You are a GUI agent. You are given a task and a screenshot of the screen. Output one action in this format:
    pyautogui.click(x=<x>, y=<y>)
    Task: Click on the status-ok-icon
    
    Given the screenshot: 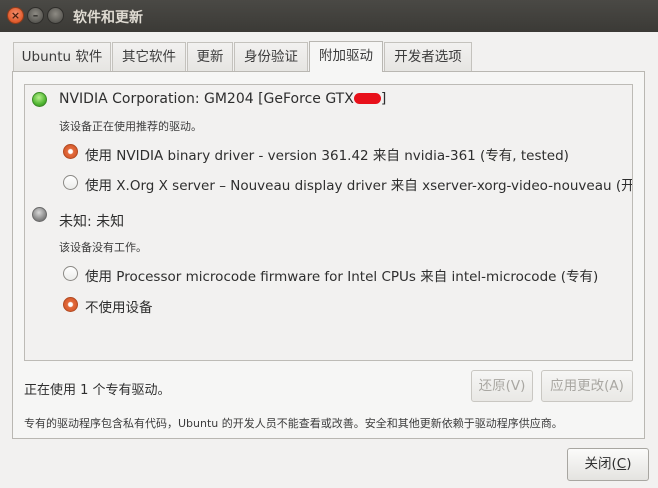 What is the action you would take?
    pyautogui.click(x=39, y=99)
    